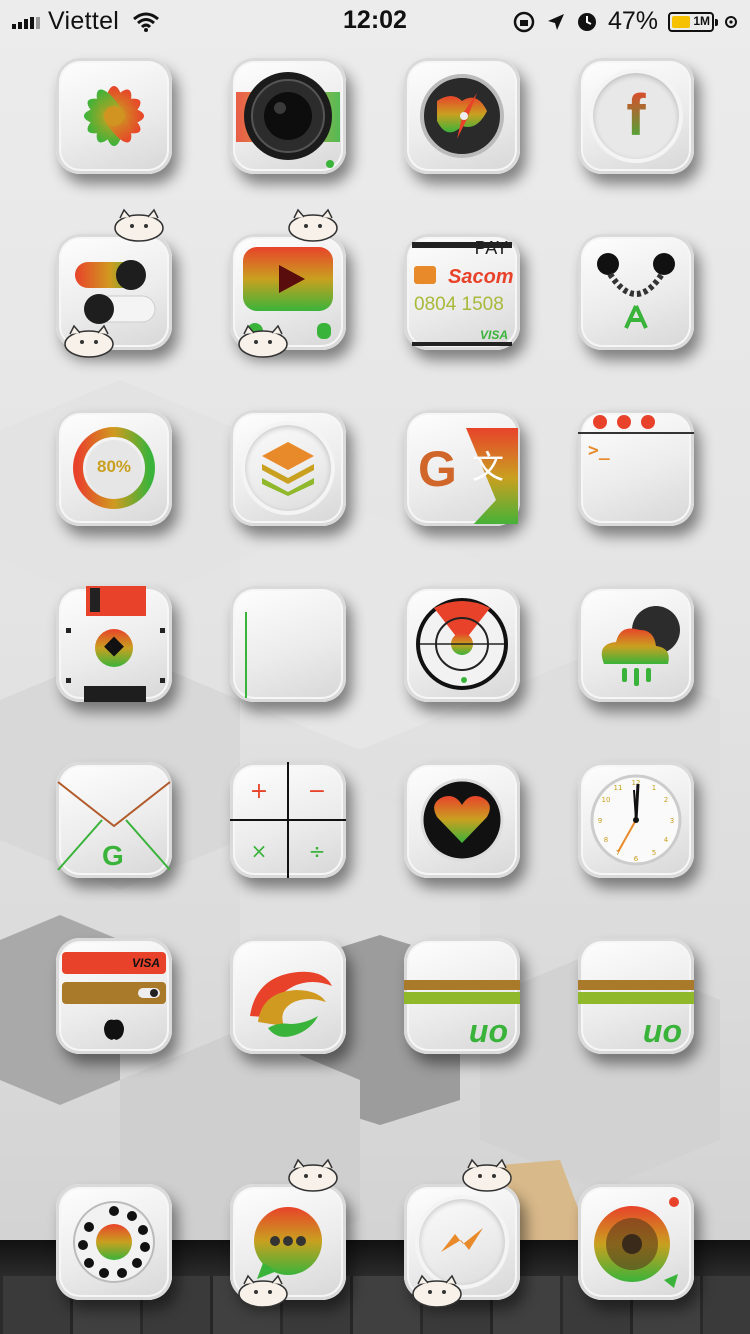 The image size is (750, 1334). Describe the element at coordinates (145, 963) in the screenshot. I see `wallet-visa: VISA` at that location.